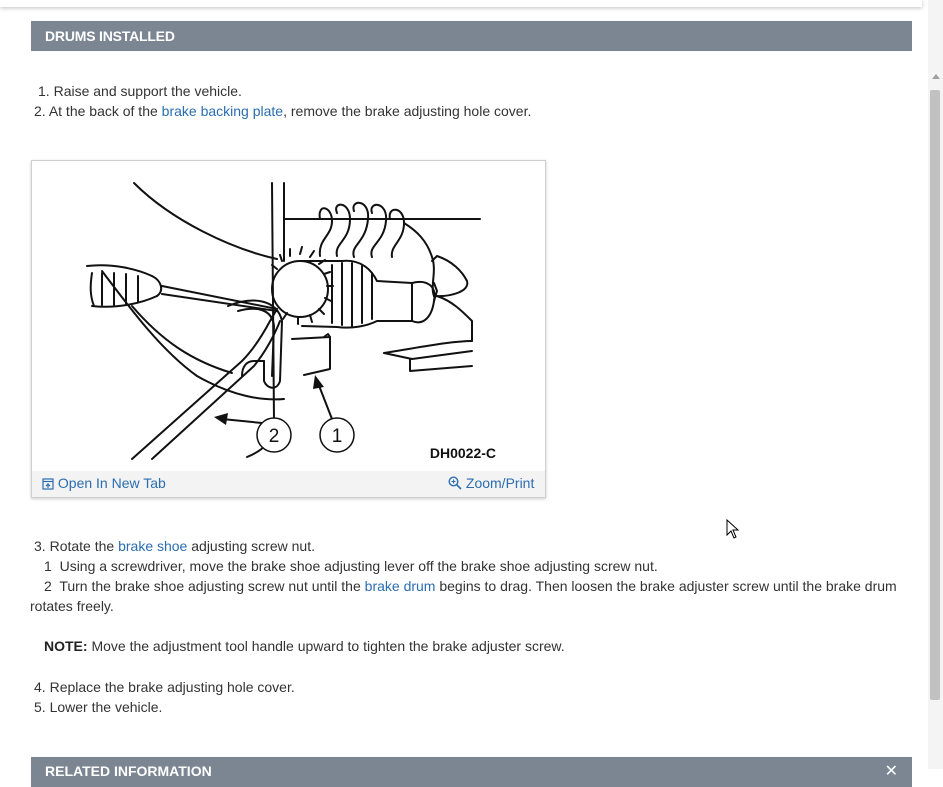  What do you see at coordinates (936, 76) in the screenshot?
I see `scroll-up-arrow-icon` at bounding box center [936, 76].